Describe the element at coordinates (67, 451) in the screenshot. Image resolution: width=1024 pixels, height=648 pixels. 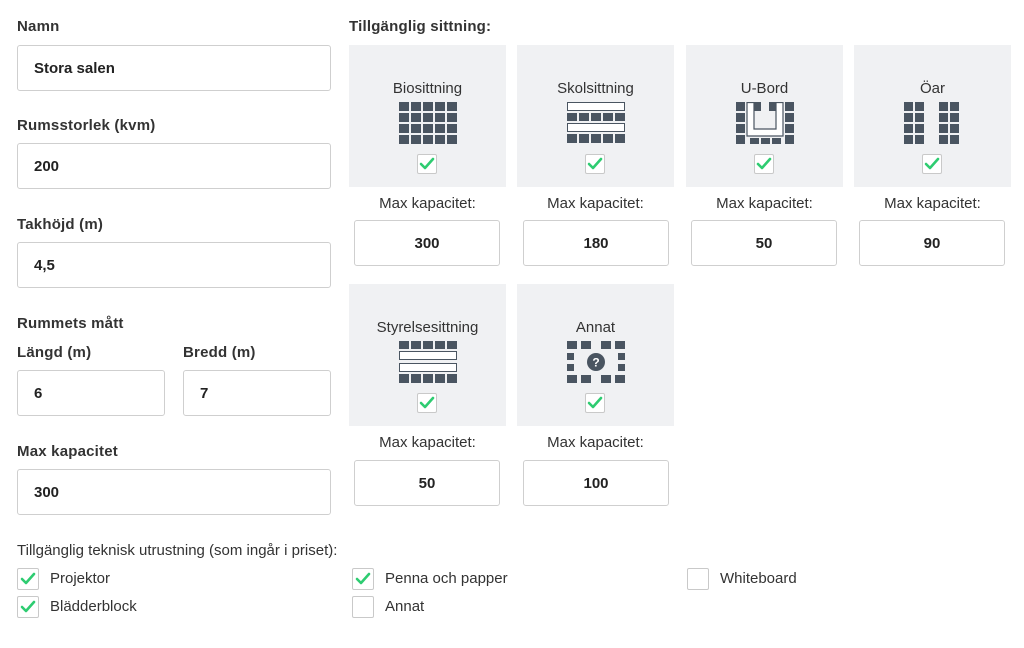
I see `capacity-label: Max kapacitet` at that location.